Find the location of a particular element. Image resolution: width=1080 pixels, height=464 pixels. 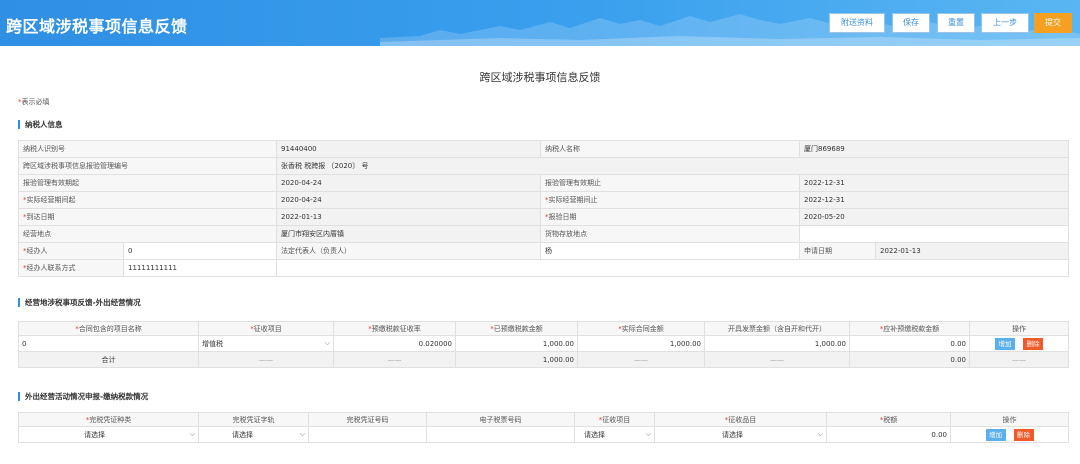

agent-field: 0 is located at coordinates (200, 251).